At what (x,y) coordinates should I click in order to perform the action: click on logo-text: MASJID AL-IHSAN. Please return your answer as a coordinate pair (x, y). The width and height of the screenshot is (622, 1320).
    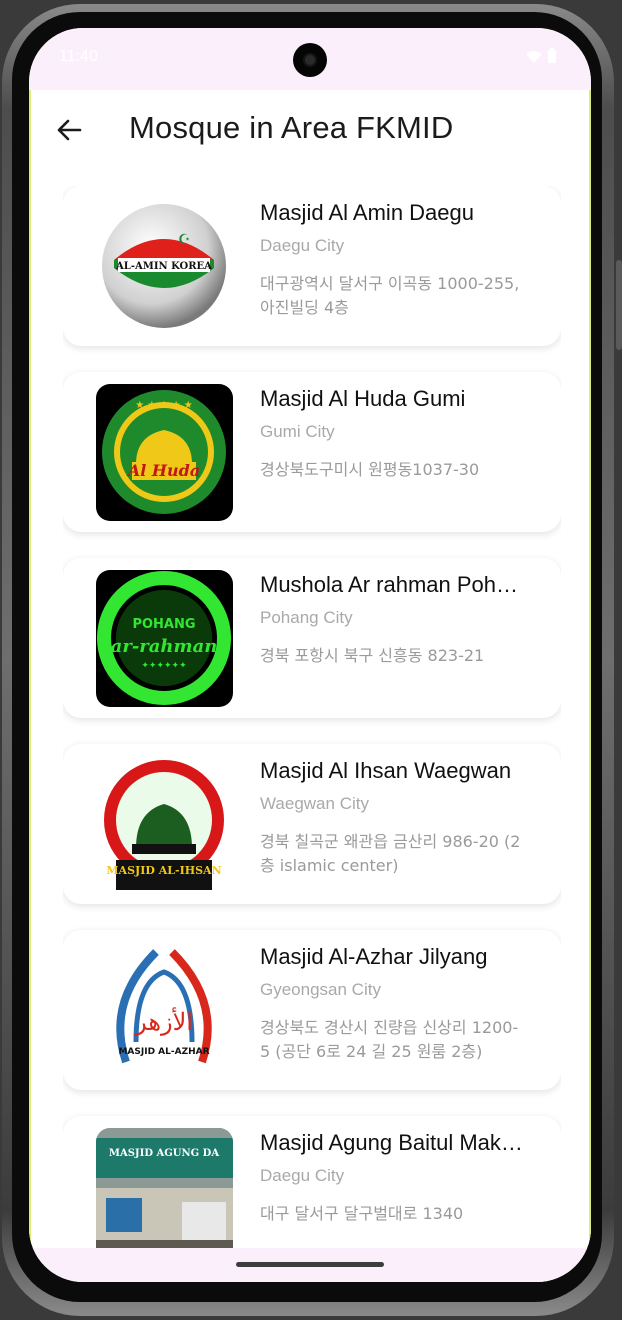
    Looking at the image, I should click on (163, 870).